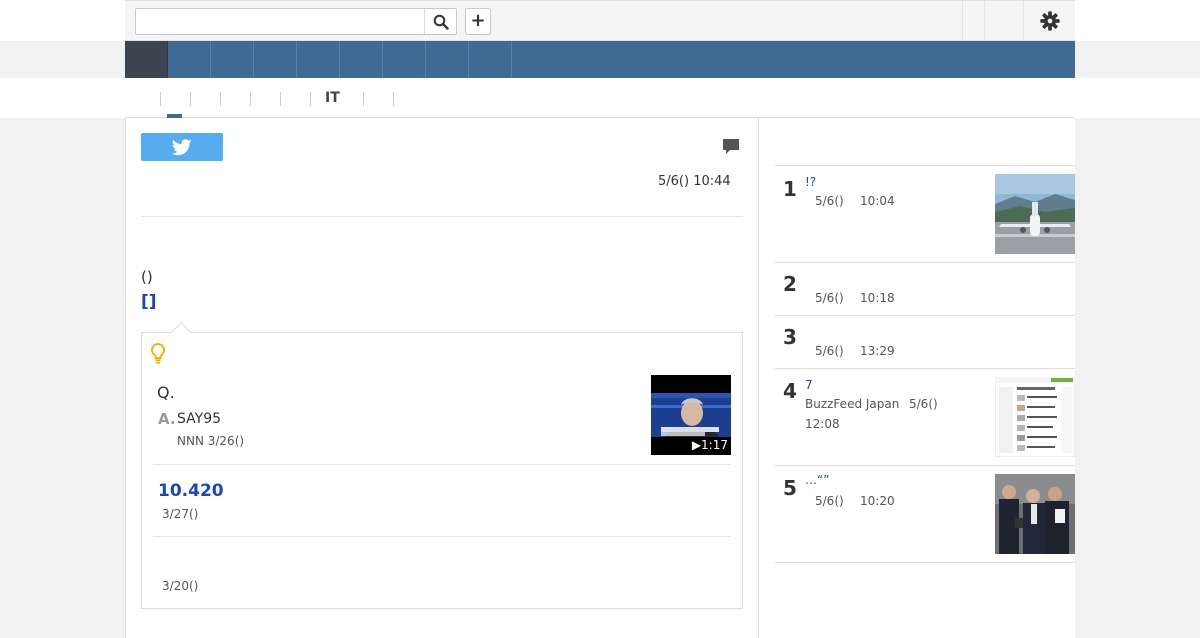 This screenshot has height=638, width=1200. What do you see at coordinates (877, 298) in the screenshot?
I see `rank-time: 10:18` at bounding box center [877, 298].